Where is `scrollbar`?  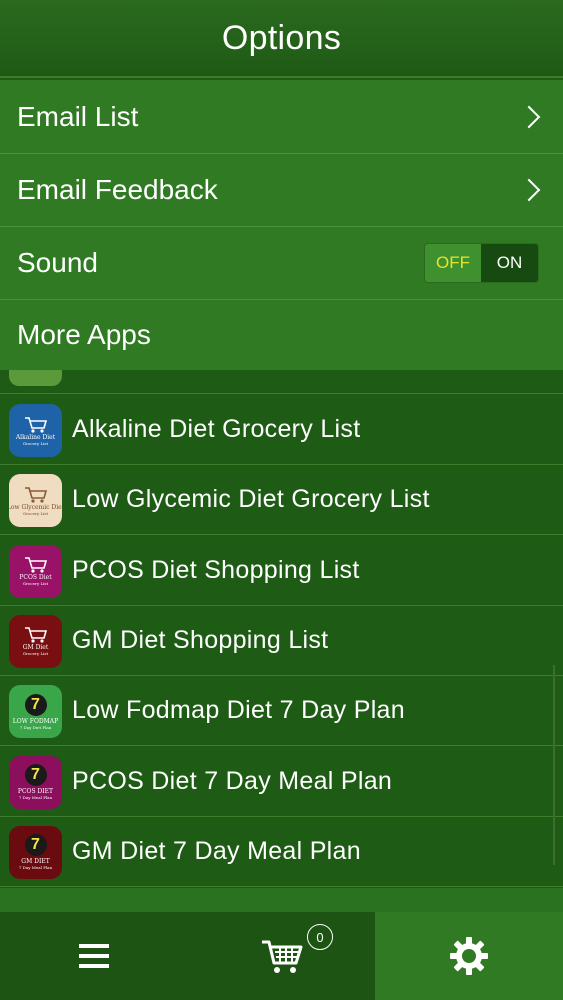
scrollbar is located at coordinates (554, 765).